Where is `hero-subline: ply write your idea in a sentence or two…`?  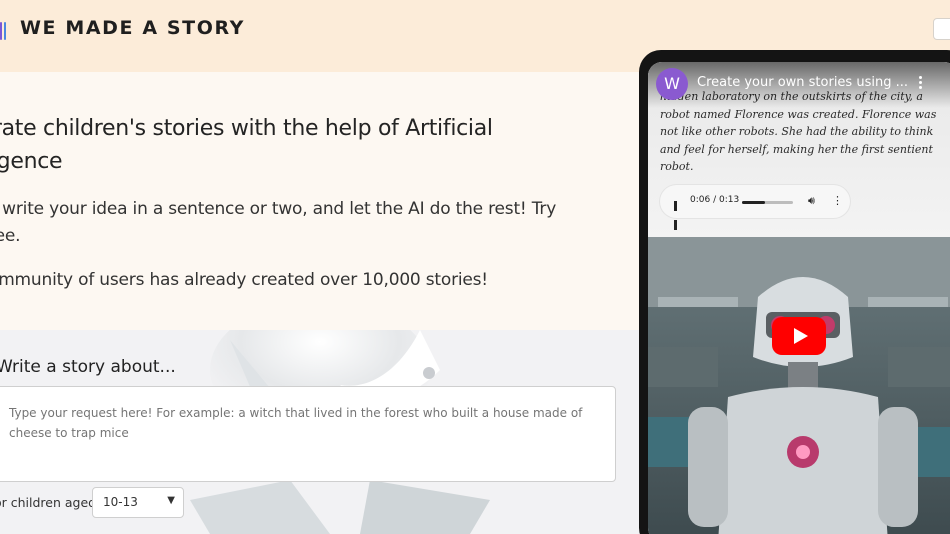 hero-subline: ply write your idea in a sentence or two… is located at coordinates (278, 222).